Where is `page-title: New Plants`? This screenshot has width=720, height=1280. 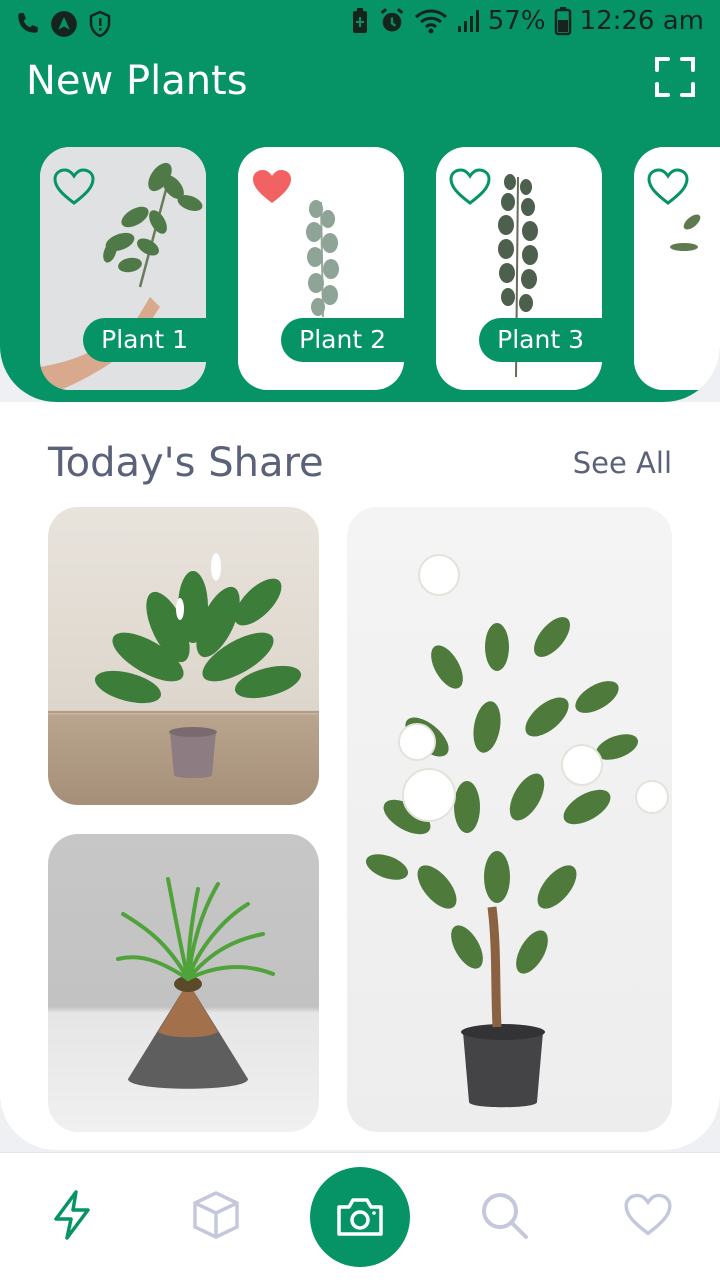
page-title: New Plants is located at coordinates (137, 81).